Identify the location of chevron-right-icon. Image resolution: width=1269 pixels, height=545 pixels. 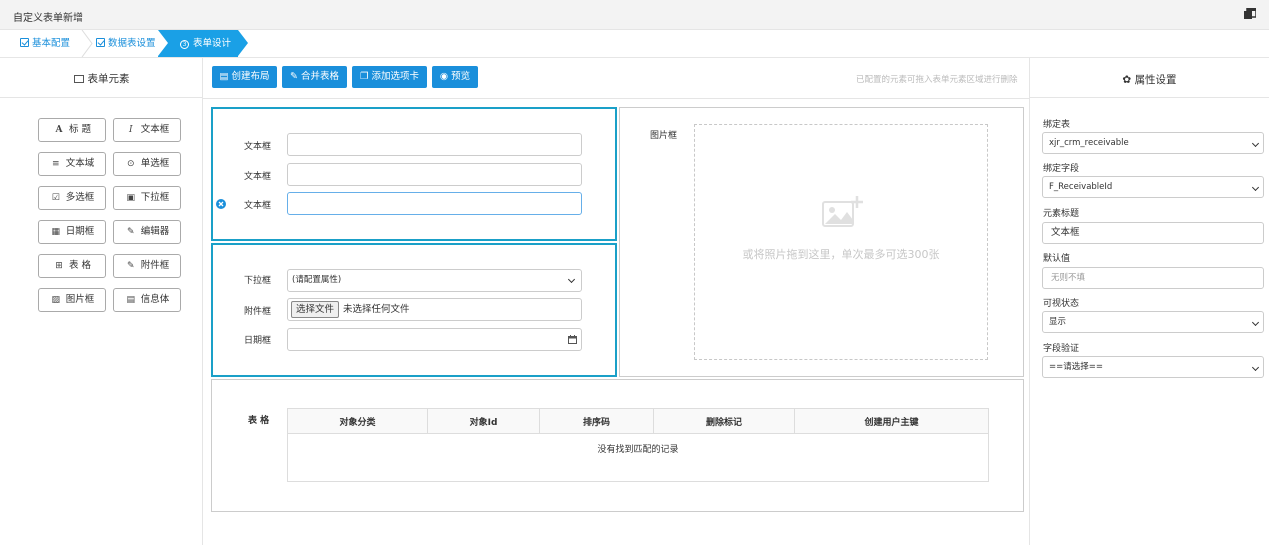
(87, 43).